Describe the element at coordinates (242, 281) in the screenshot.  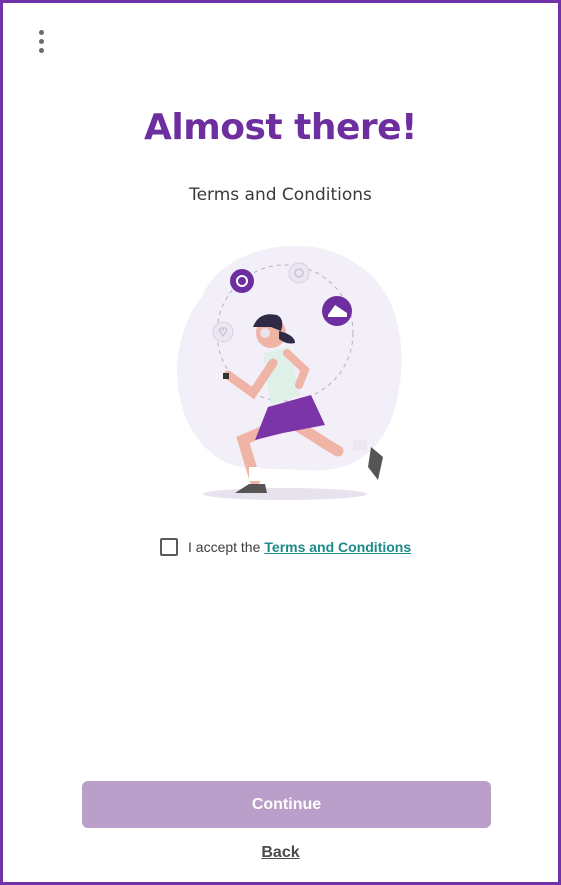
I see `music-icon` at that location.